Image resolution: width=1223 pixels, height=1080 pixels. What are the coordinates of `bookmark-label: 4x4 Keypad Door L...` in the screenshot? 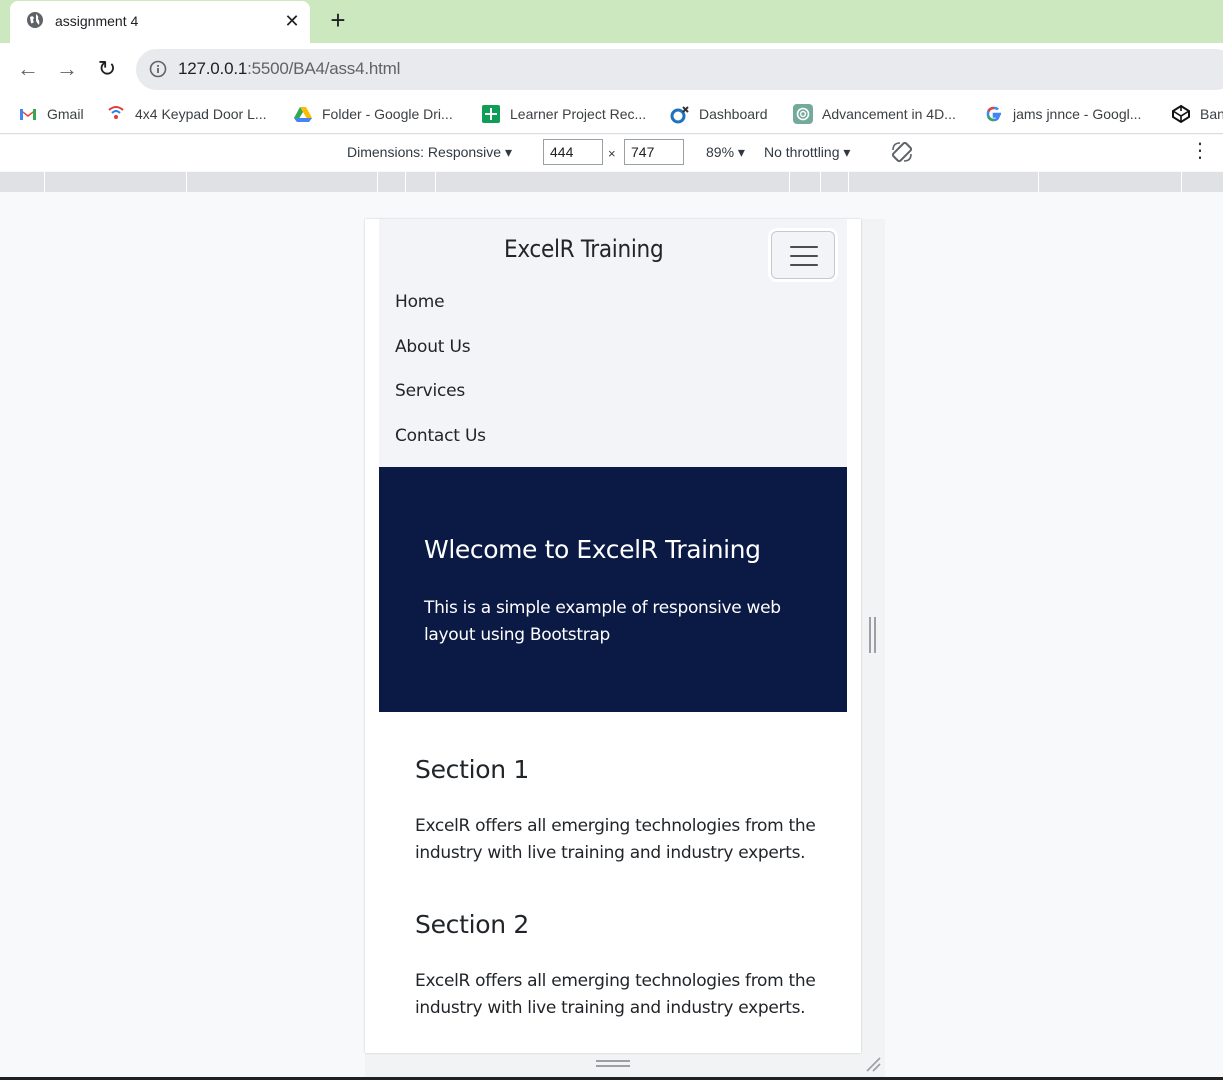 It's located at (201, 114).